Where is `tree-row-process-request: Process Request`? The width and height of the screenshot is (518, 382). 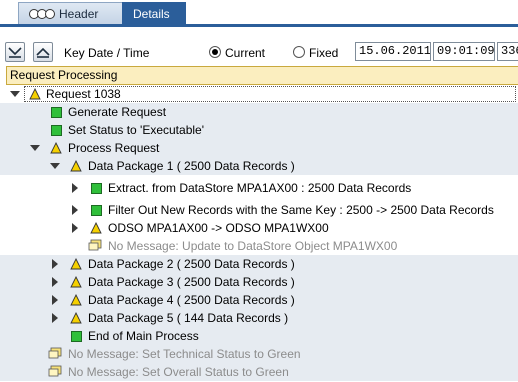 tree-row-process-request: Process Request is located at coordinates (259, 148).